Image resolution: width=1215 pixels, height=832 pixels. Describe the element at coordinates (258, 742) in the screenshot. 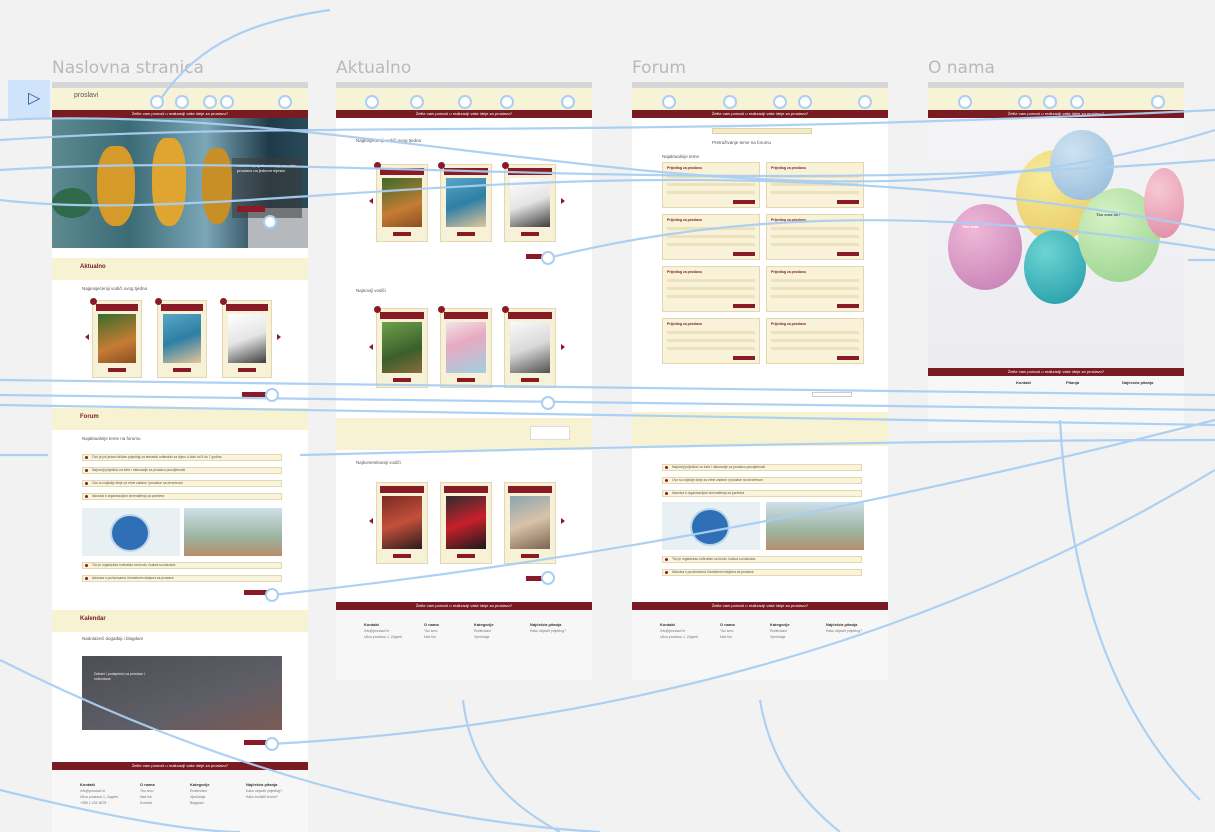

I see `kalendar-more-button` at that location.